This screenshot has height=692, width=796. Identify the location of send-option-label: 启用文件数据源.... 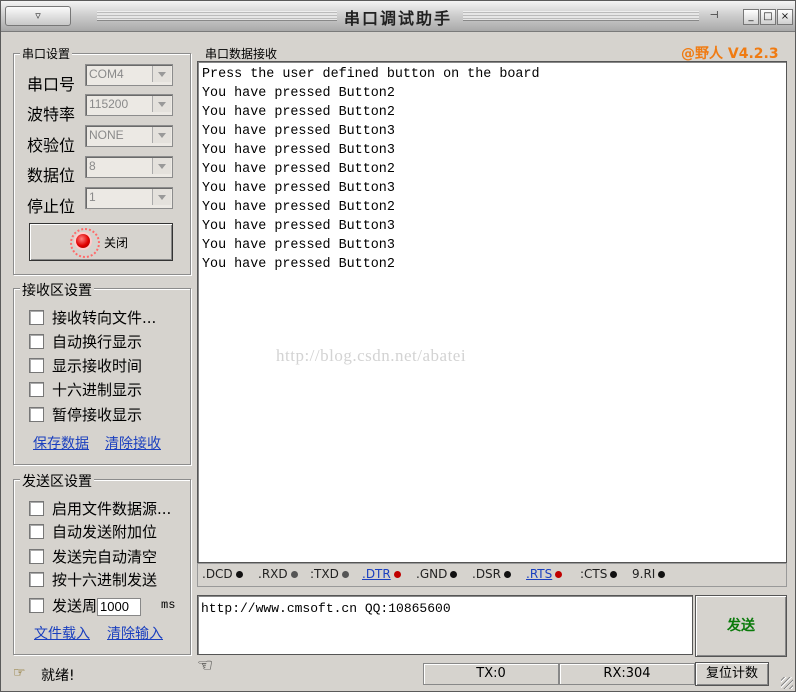
(112, 509).